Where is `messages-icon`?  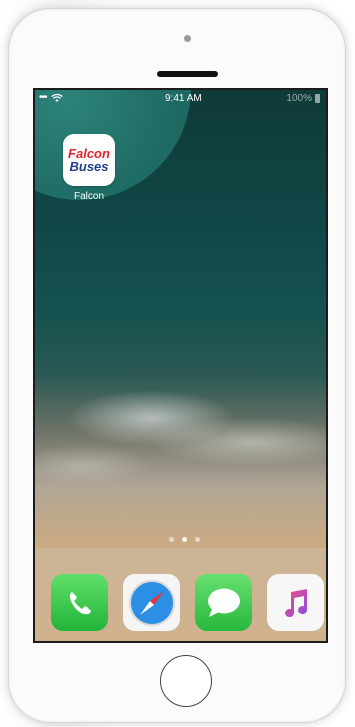
messages-icon is located at coordinates (223, 602).